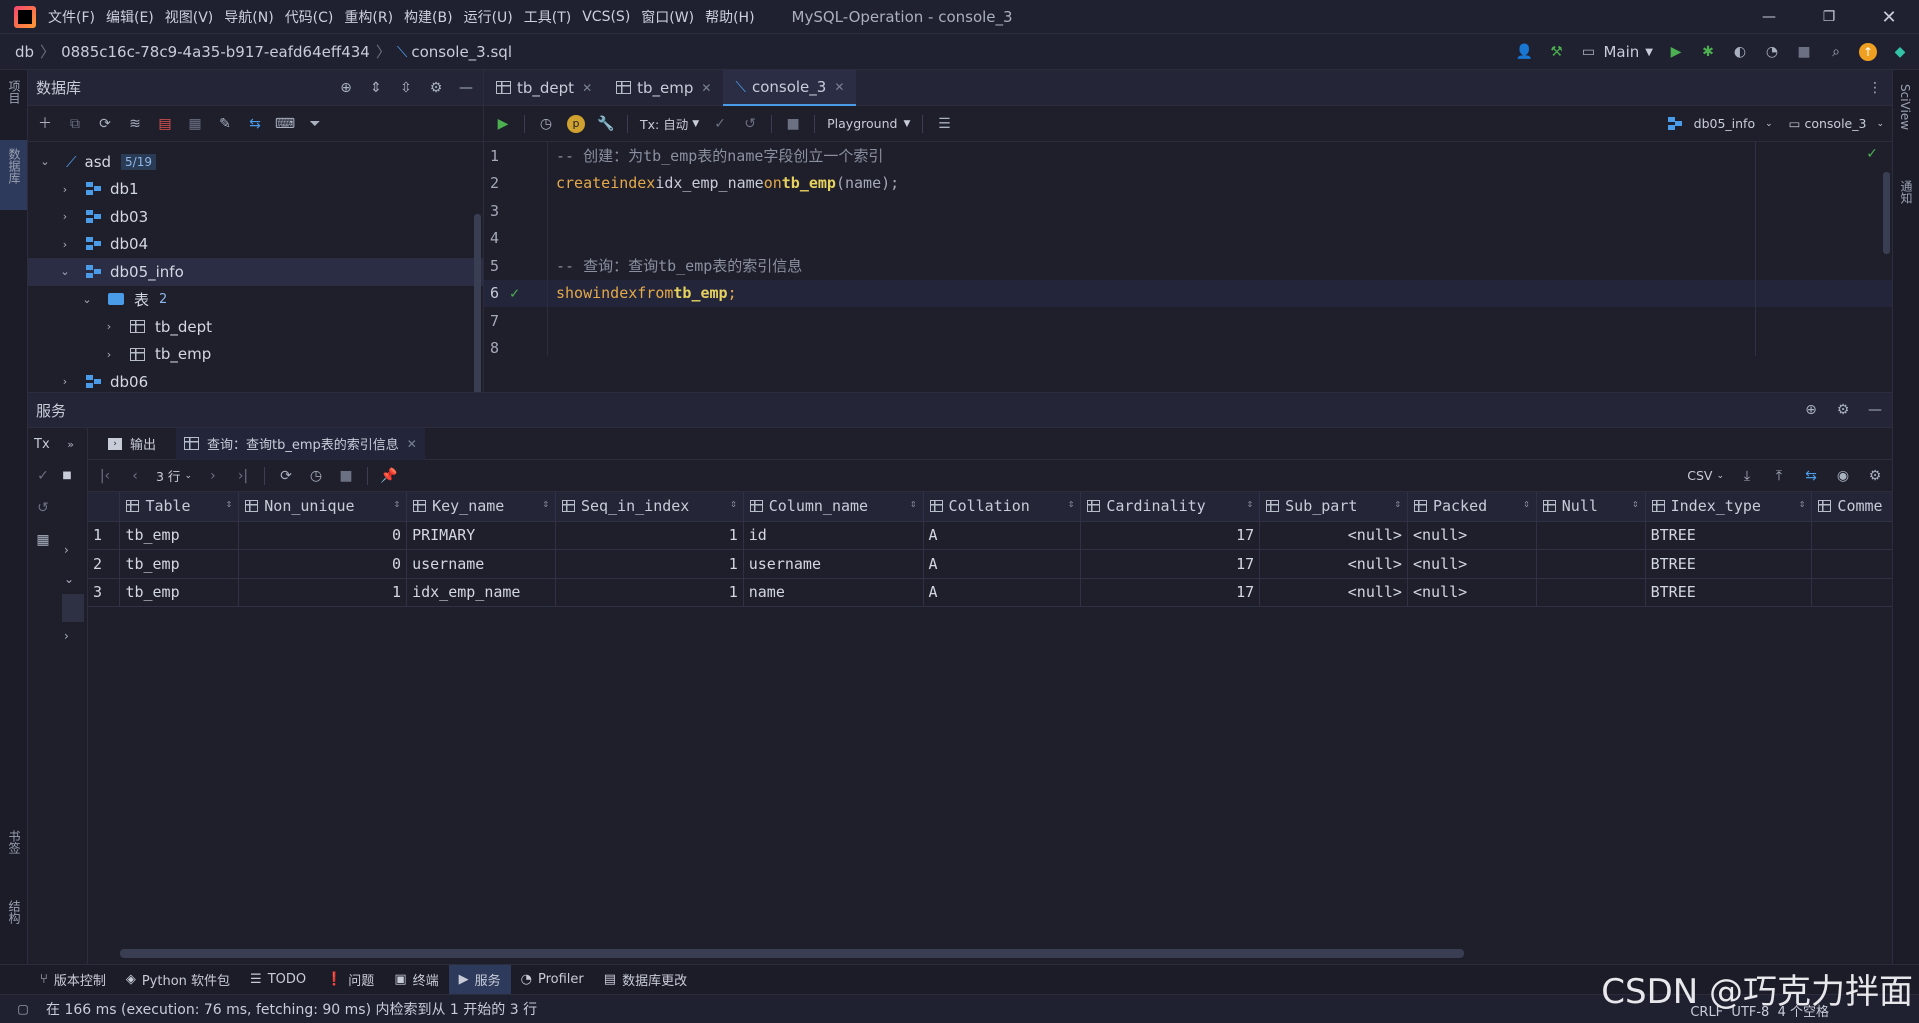  I want to click on menu-build: 构建(B), so click(428, 17).